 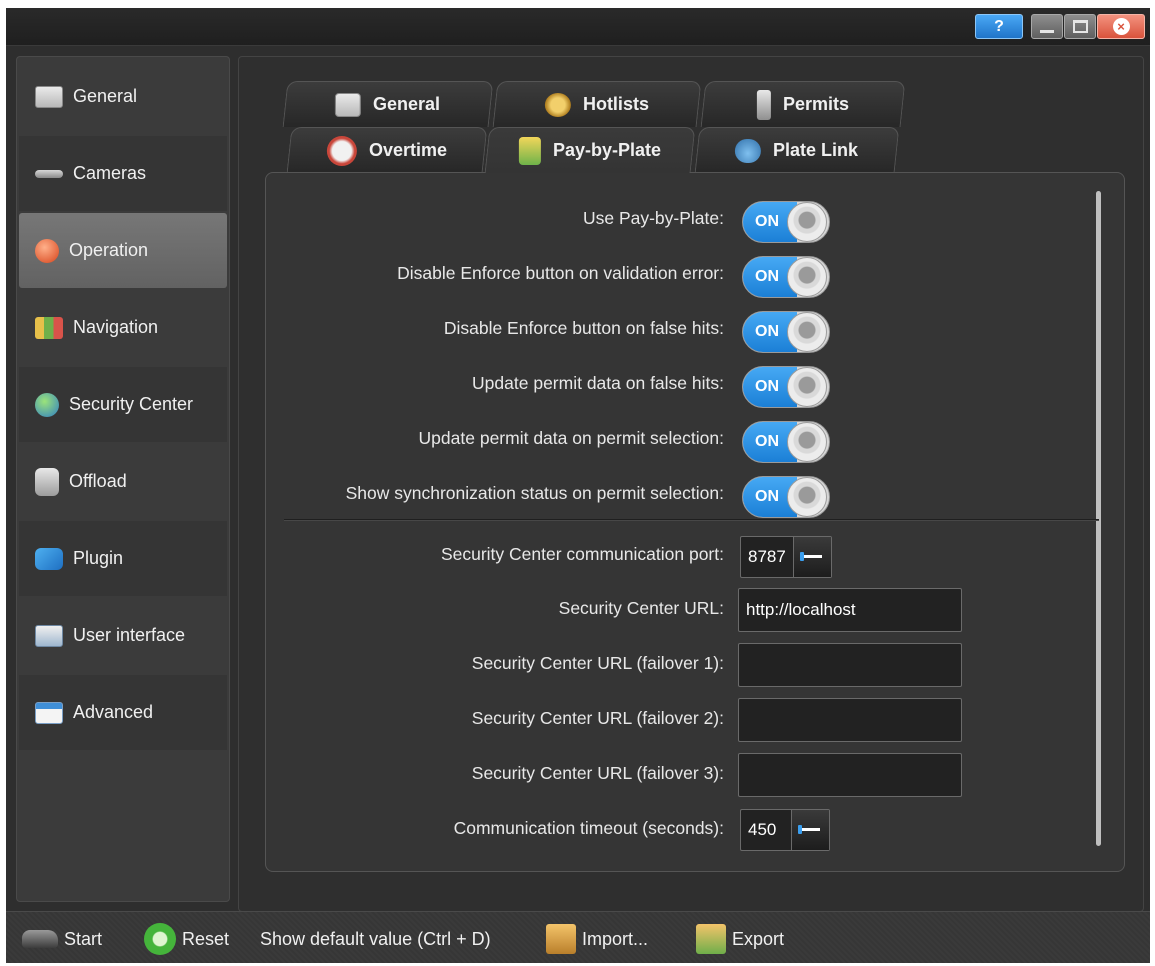 I want to click on sidebar-item-label: General, so click(x=105, y=96).